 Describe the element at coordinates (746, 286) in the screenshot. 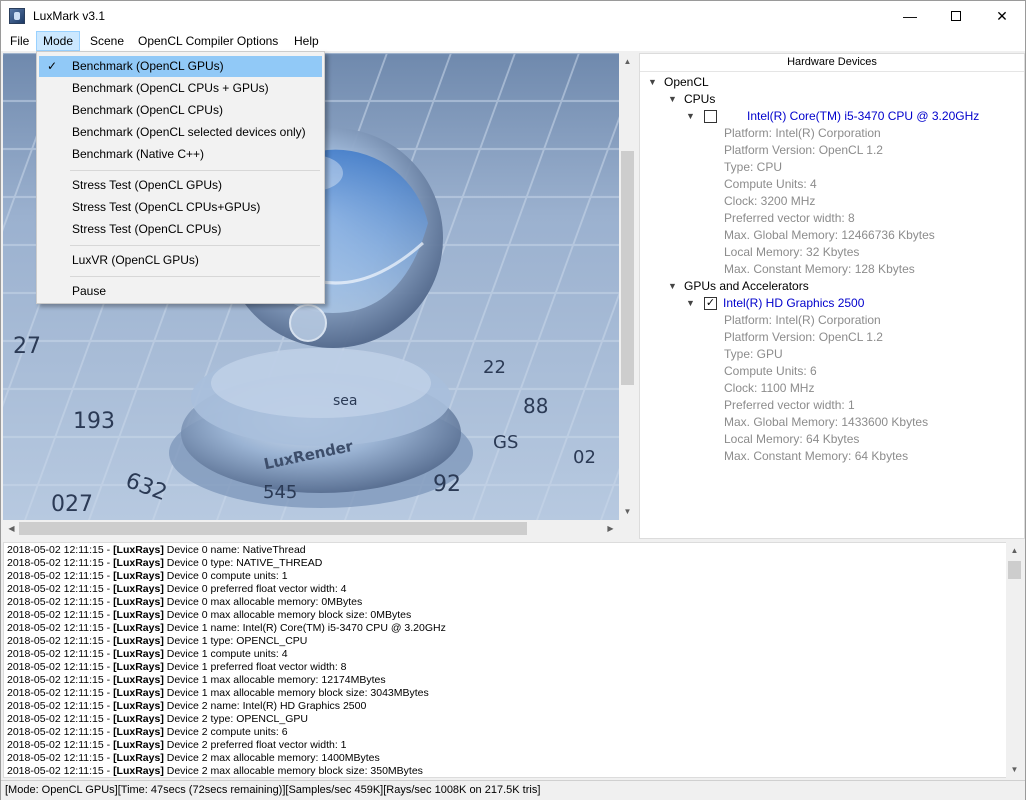

I see `tree-gpus-and-accelerators: GPUs and Accelerators` at that location.